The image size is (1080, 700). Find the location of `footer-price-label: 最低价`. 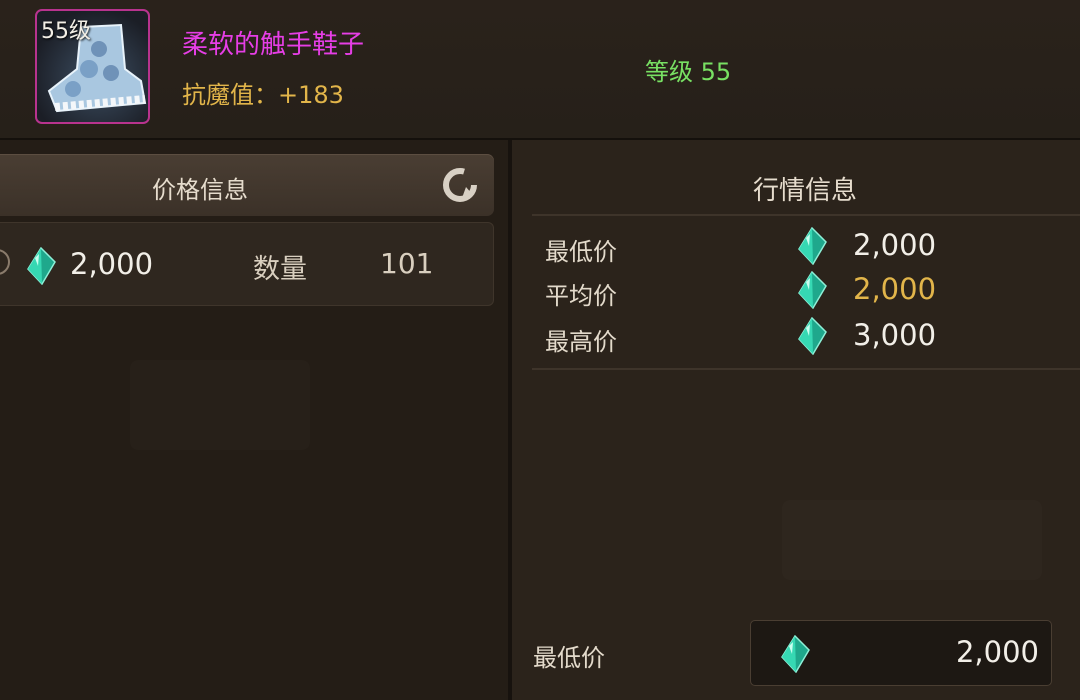

footer-price-label: 最低价 is located at coordinates (569, 658).